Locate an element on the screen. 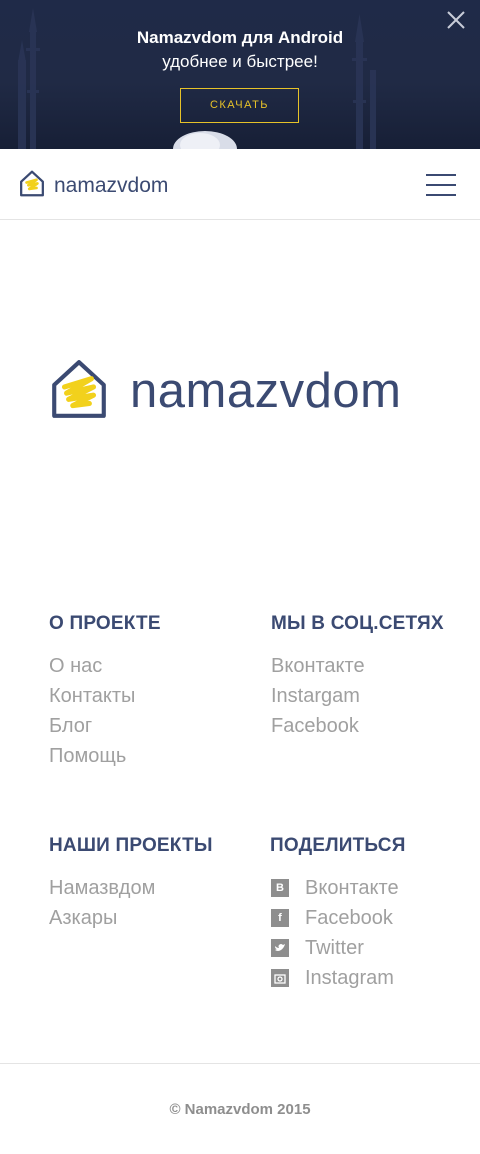 This screenshot has width=480, height=1154. close-icon is located at coordinates (456, 20).